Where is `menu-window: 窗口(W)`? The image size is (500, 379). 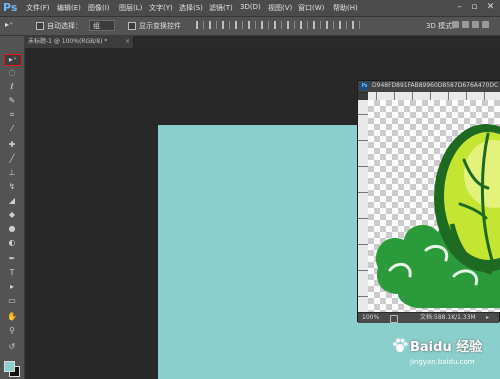 menu-window: 窗口(W) is located at coordinates (311, 8).